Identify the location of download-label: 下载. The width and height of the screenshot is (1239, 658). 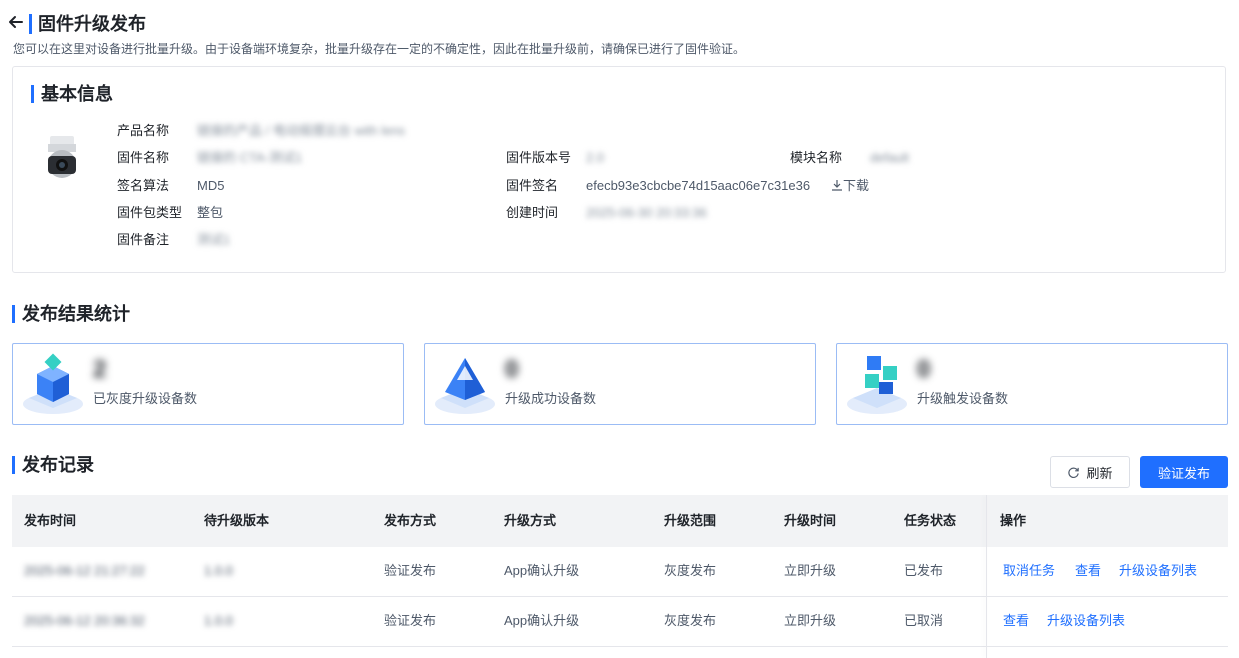
(856, 185).